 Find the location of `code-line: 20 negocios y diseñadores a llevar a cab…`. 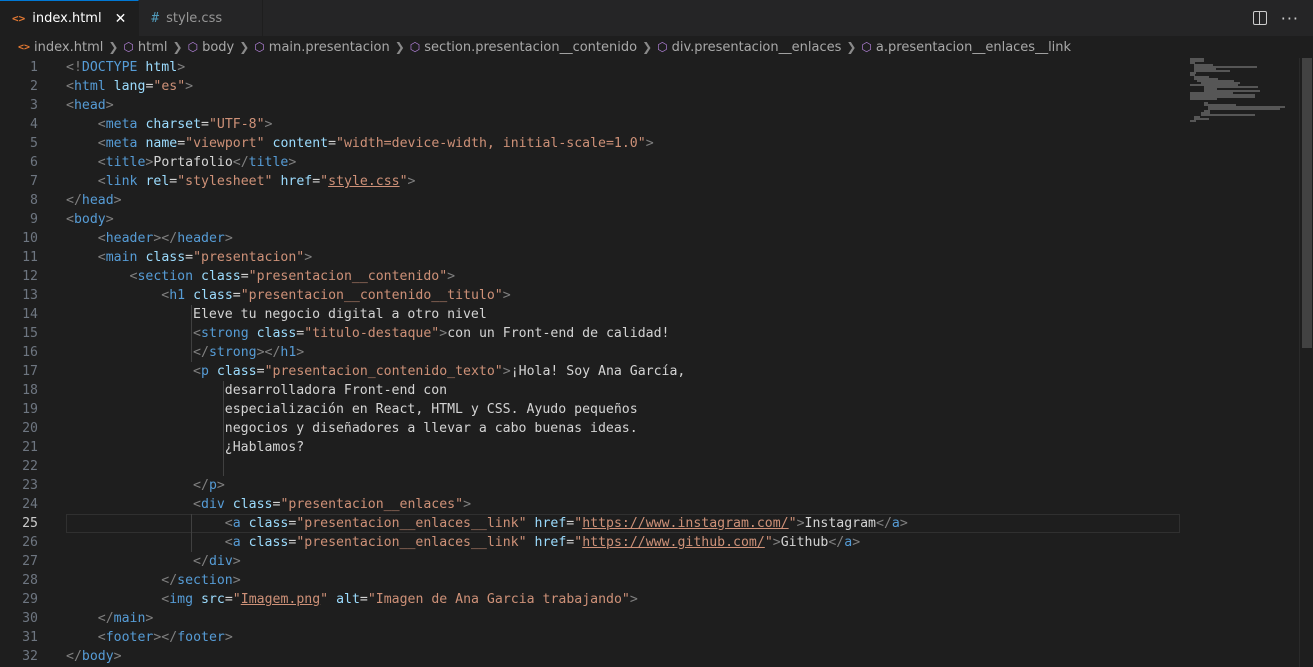

code-line: 20 negocios y diseñadores a llevar a cab… is located at coordinates (590, 428).